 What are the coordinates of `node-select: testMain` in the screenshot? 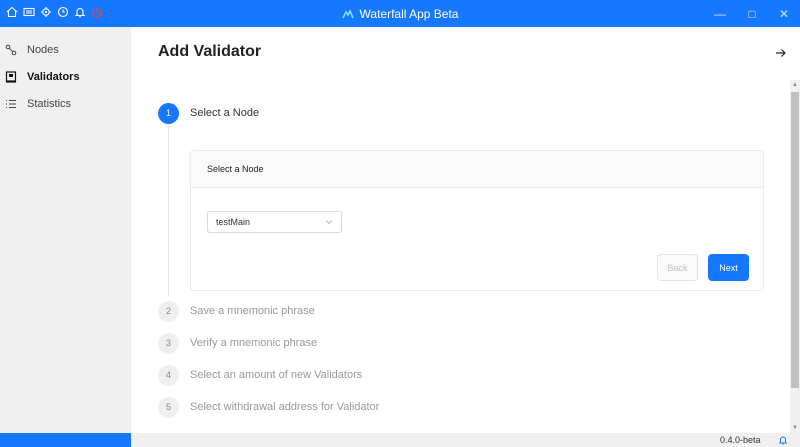 It's located at (274, 222).